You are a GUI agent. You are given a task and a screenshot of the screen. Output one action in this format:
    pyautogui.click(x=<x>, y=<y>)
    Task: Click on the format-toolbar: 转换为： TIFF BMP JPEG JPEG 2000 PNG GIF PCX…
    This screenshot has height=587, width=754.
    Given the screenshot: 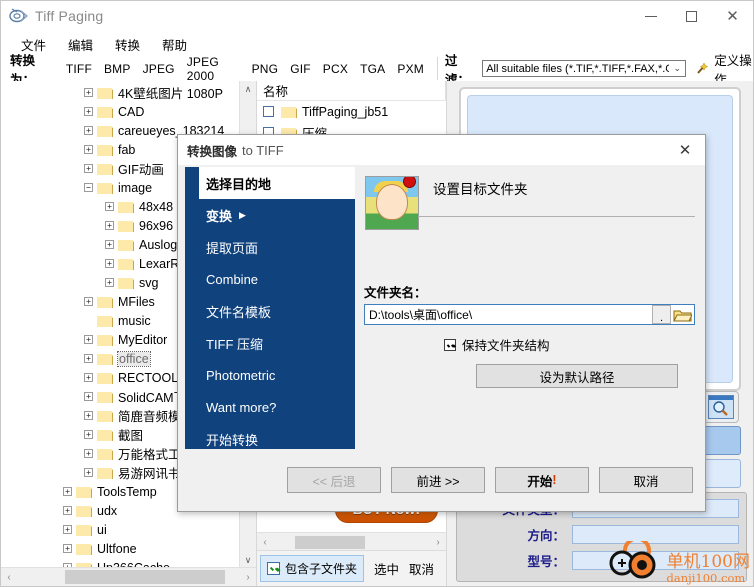 What is the action you would take?
    pyautogui.click(x=377, y=70)
    